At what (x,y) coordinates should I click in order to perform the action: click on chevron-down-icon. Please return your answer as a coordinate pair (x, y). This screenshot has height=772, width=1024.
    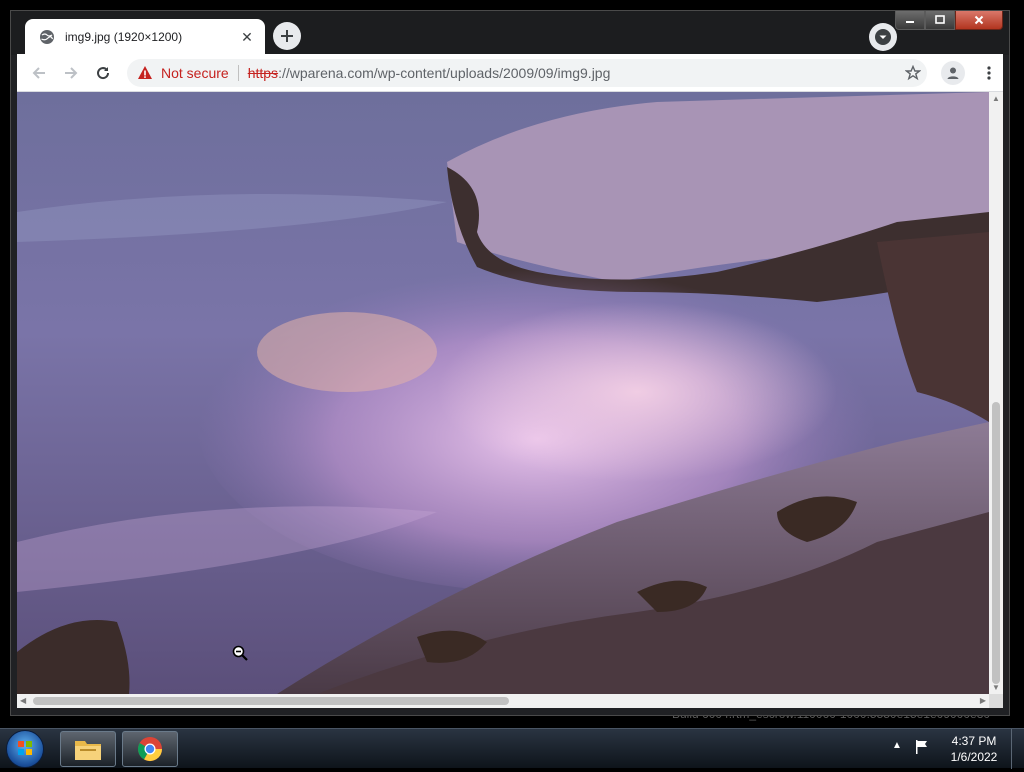
    Looking at the image, I should click on (883, 37).